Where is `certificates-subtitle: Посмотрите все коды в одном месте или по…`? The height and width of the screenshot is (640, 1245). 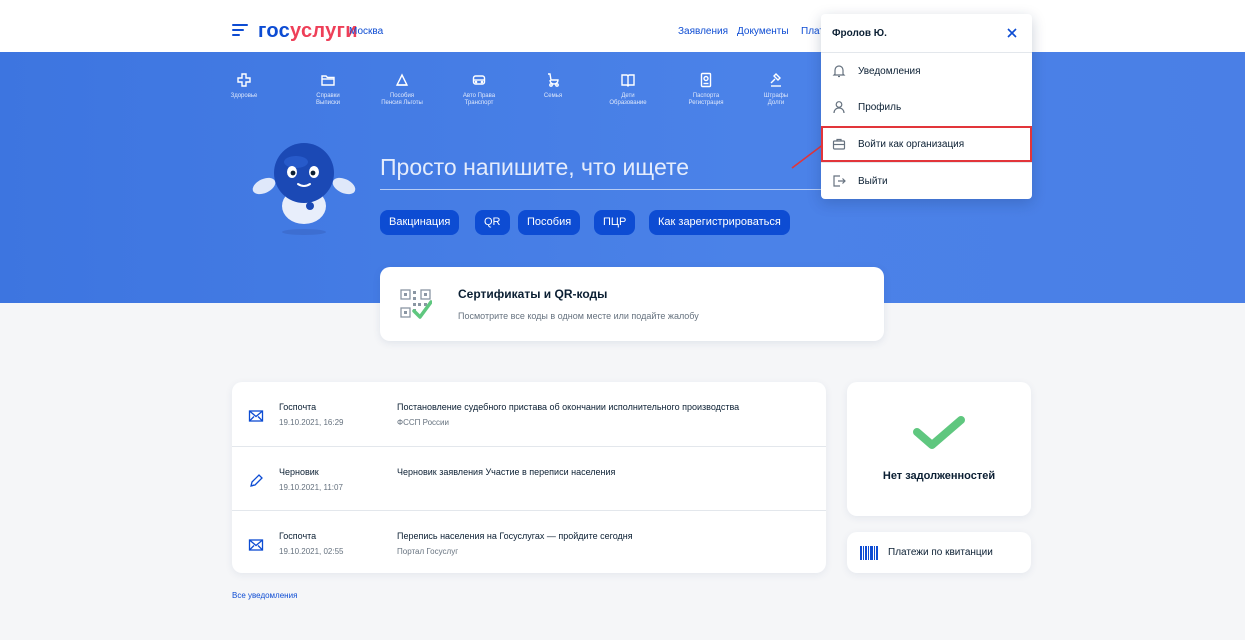 certificates-subtitle: Посмотрите все коды в одном месте или по… is located at coordinates (578, 316).